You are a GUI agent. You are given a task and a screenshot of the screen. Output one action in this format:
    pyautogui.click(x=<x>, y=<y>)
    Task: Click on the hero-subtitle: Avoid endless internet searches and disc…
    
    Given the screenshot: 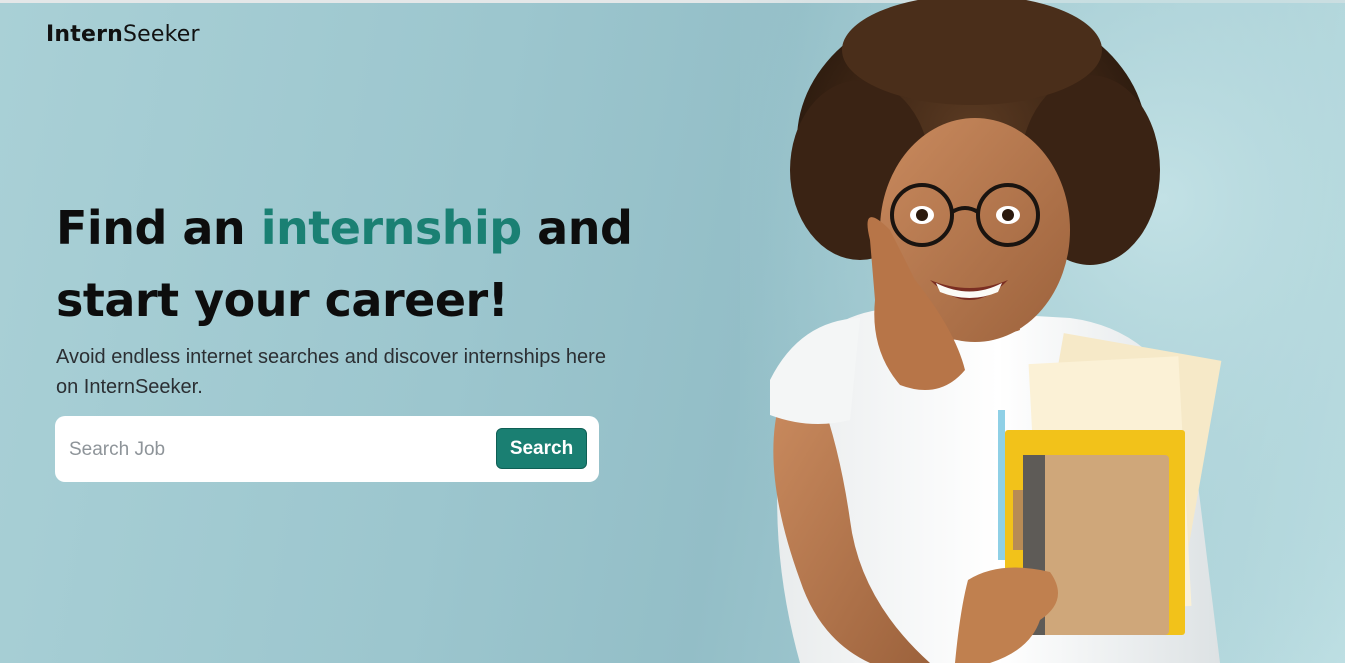 What is the action you would take?
    pyautogui.click(x=331, y=372)
    